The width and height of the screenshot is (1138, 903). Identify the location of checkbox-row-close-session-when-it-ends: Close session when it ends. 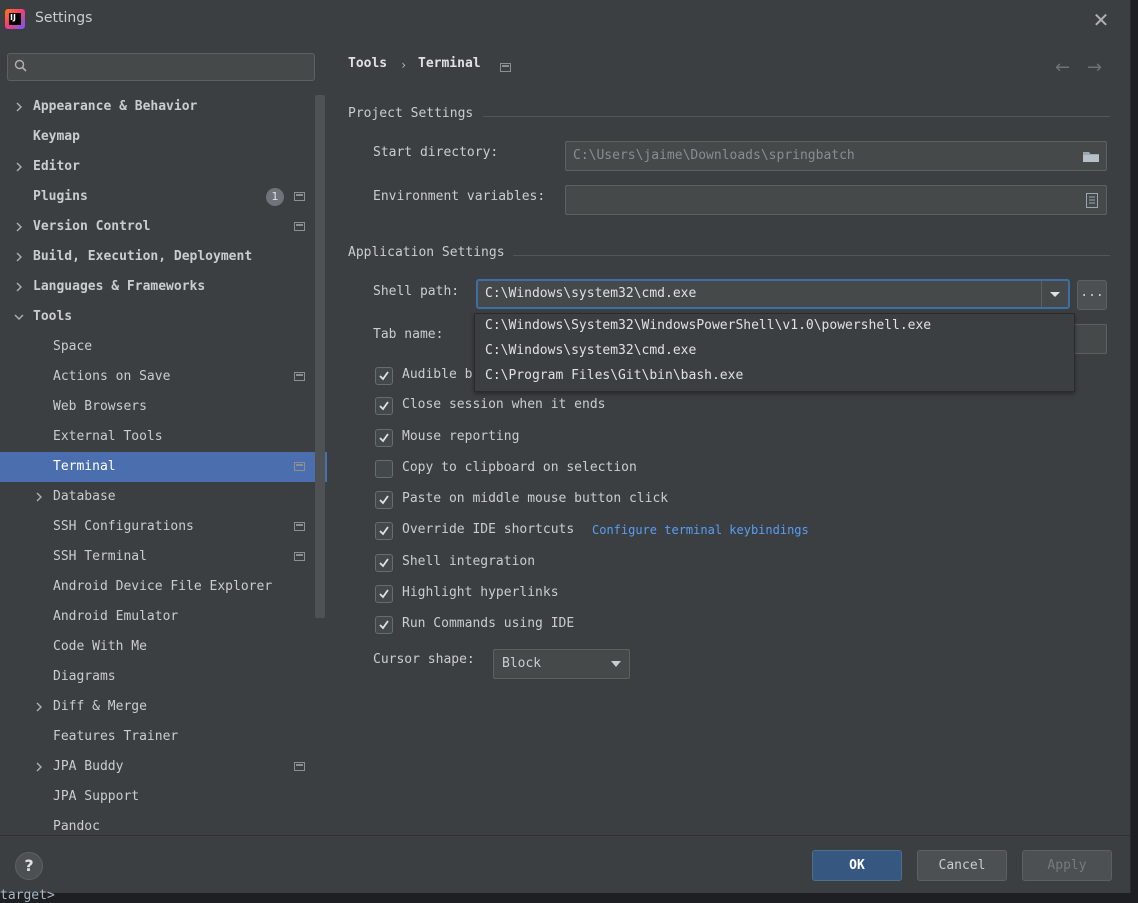
(535, 406).